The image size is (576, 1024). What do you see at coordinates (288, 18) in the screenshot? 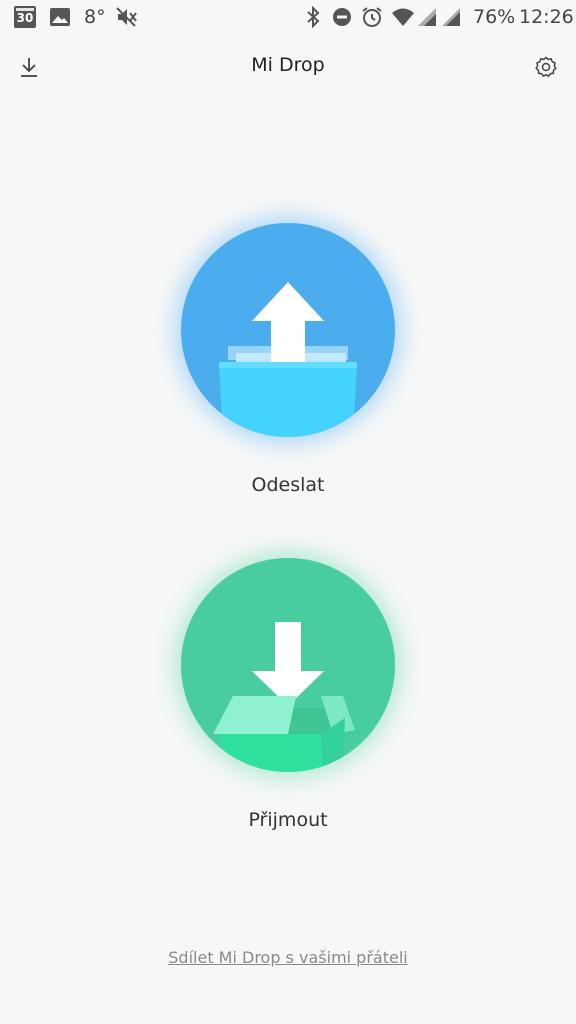
I see `status-bar: 30 8° 76% 12:26` at bounding box center [288, 18].